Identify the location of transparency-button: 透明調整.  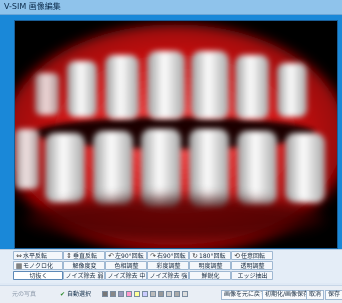
(252, 265).